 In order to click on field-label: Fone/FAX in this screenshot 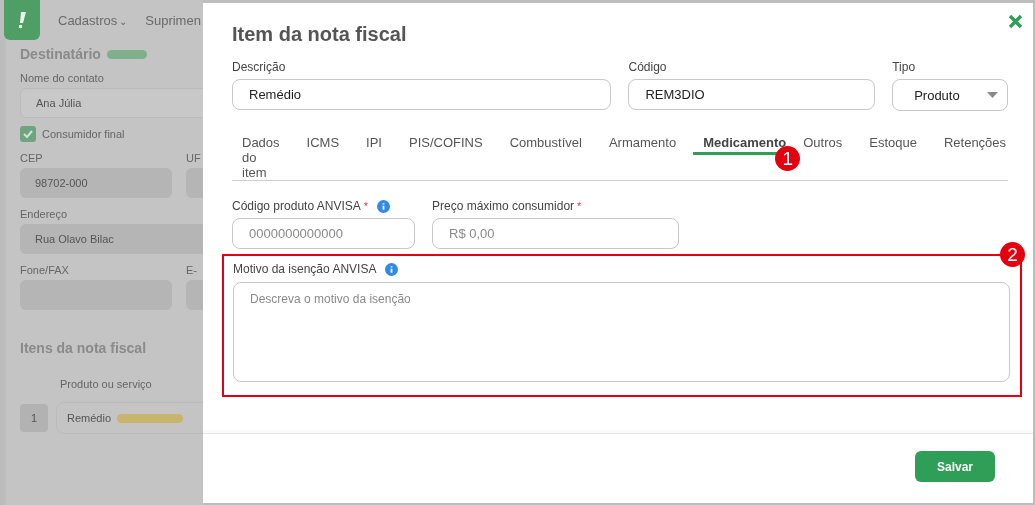, I will do `click(45, 270)`.